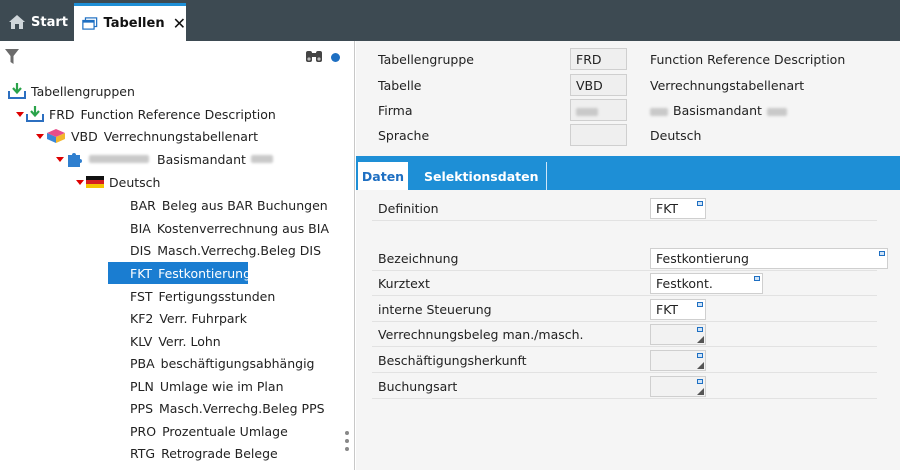 The width and height of the screenshot is (900, 470). Describe the element at coordinates (217, 296) in the screenshot. I see `tree-item-label: Fertigungsstunden` at that location.